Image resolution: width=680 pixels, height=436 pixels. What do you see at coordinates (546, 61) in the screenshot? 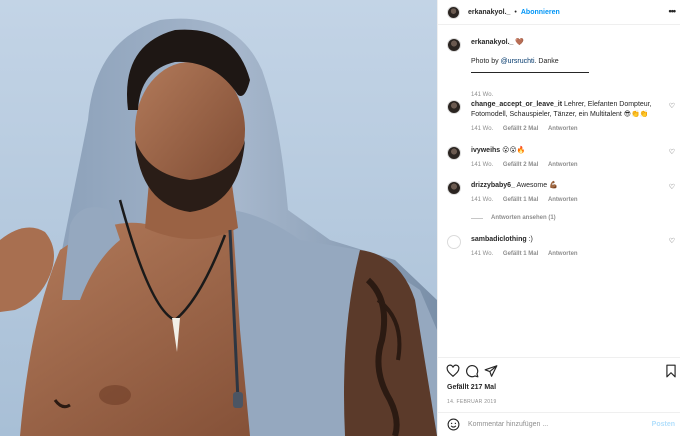
I see `caption-text-suffix: . Danke` at bounding box center [546, 61].